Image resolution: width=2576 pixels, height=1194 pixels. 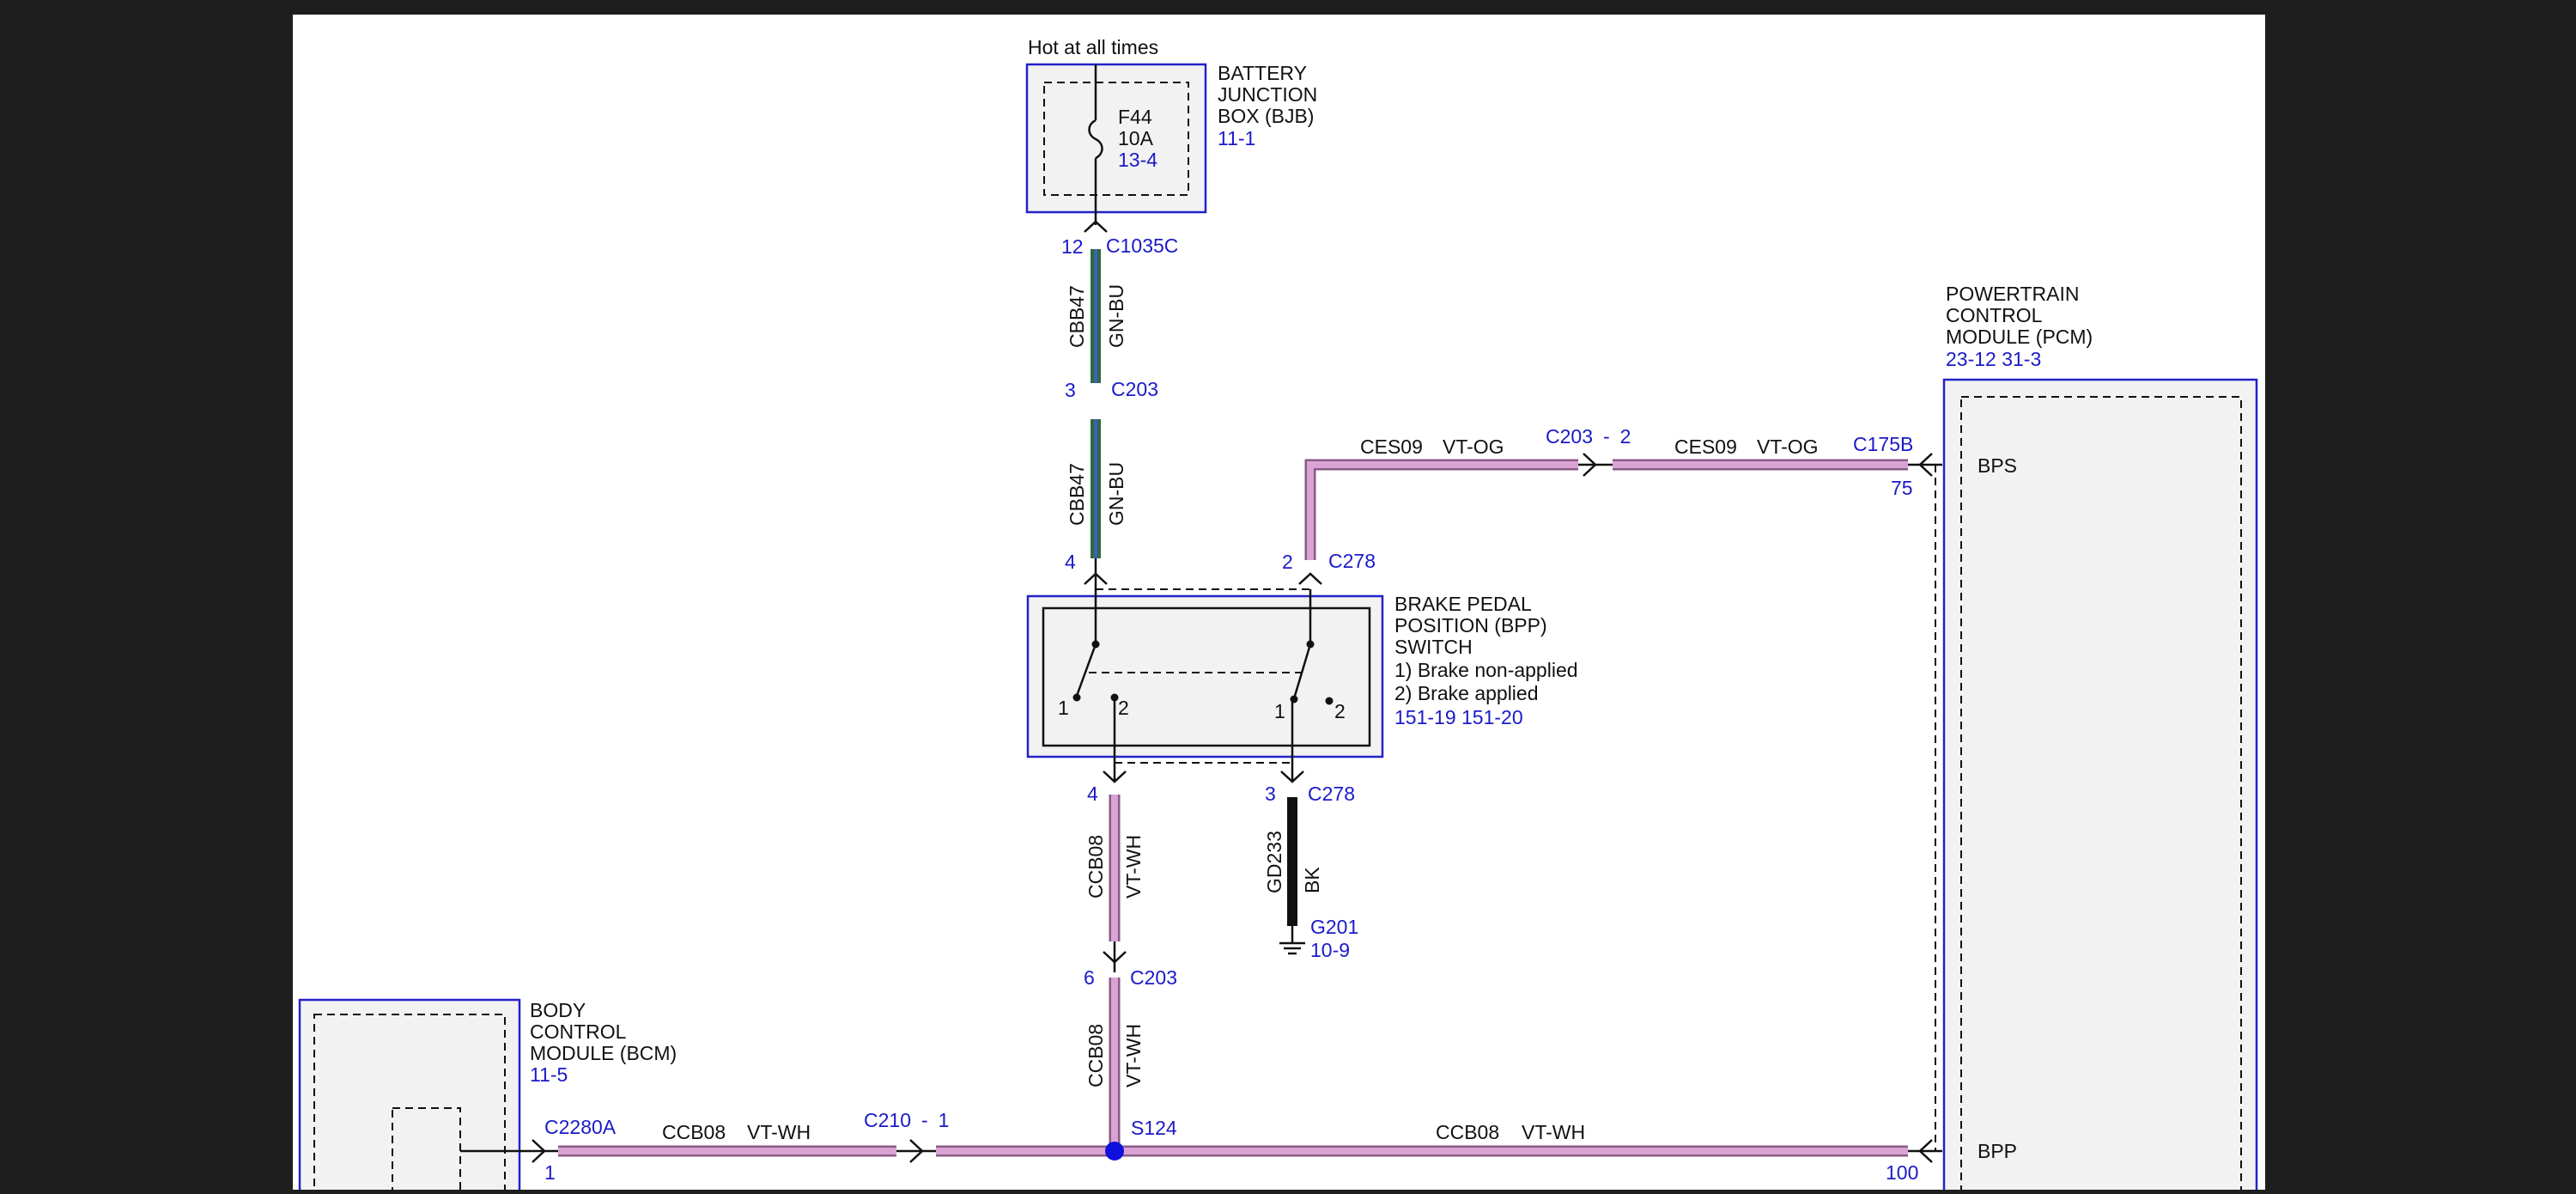 I want to click on wire-cbb47-upper-circuit: CBB47, so click(x=1077, y=316).